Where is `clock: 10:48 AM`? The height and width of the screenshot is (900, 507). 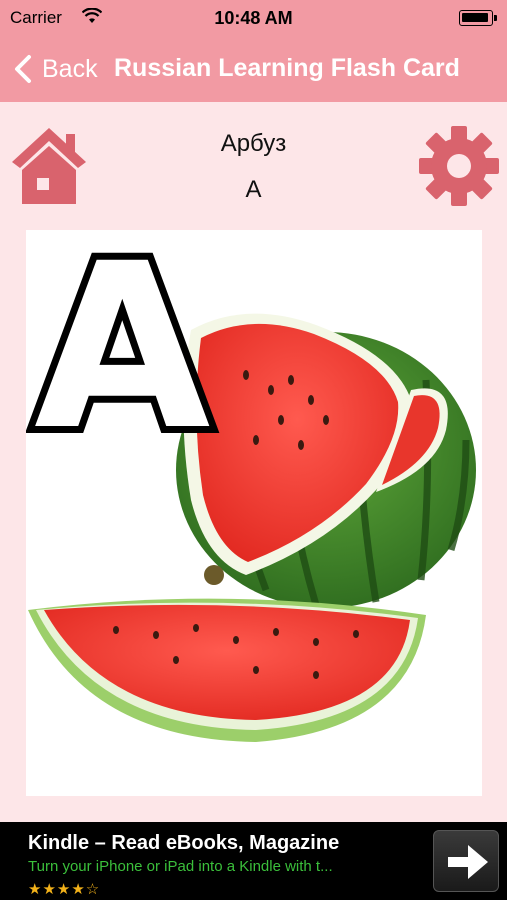 clock: 10:48 AM is located at coordinates (253, 18).